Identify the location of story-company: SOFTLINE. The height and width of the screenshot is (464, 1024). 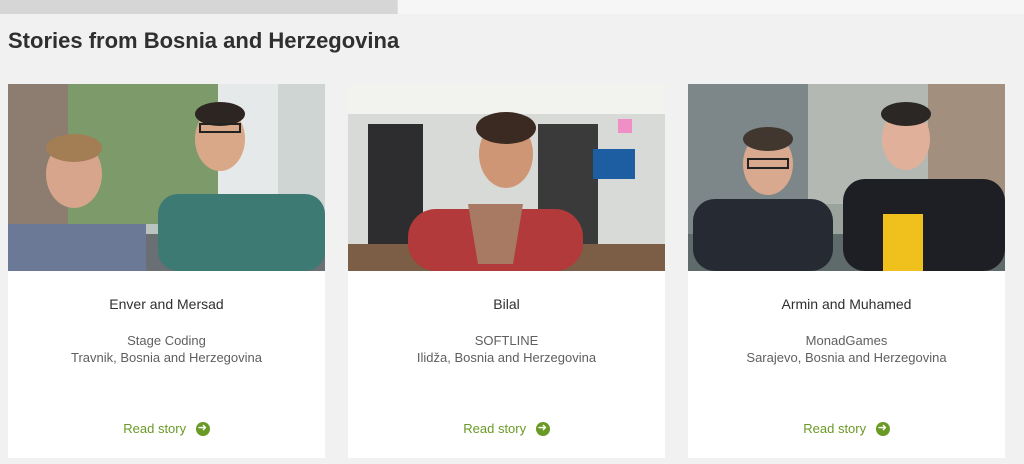
(506, 340).